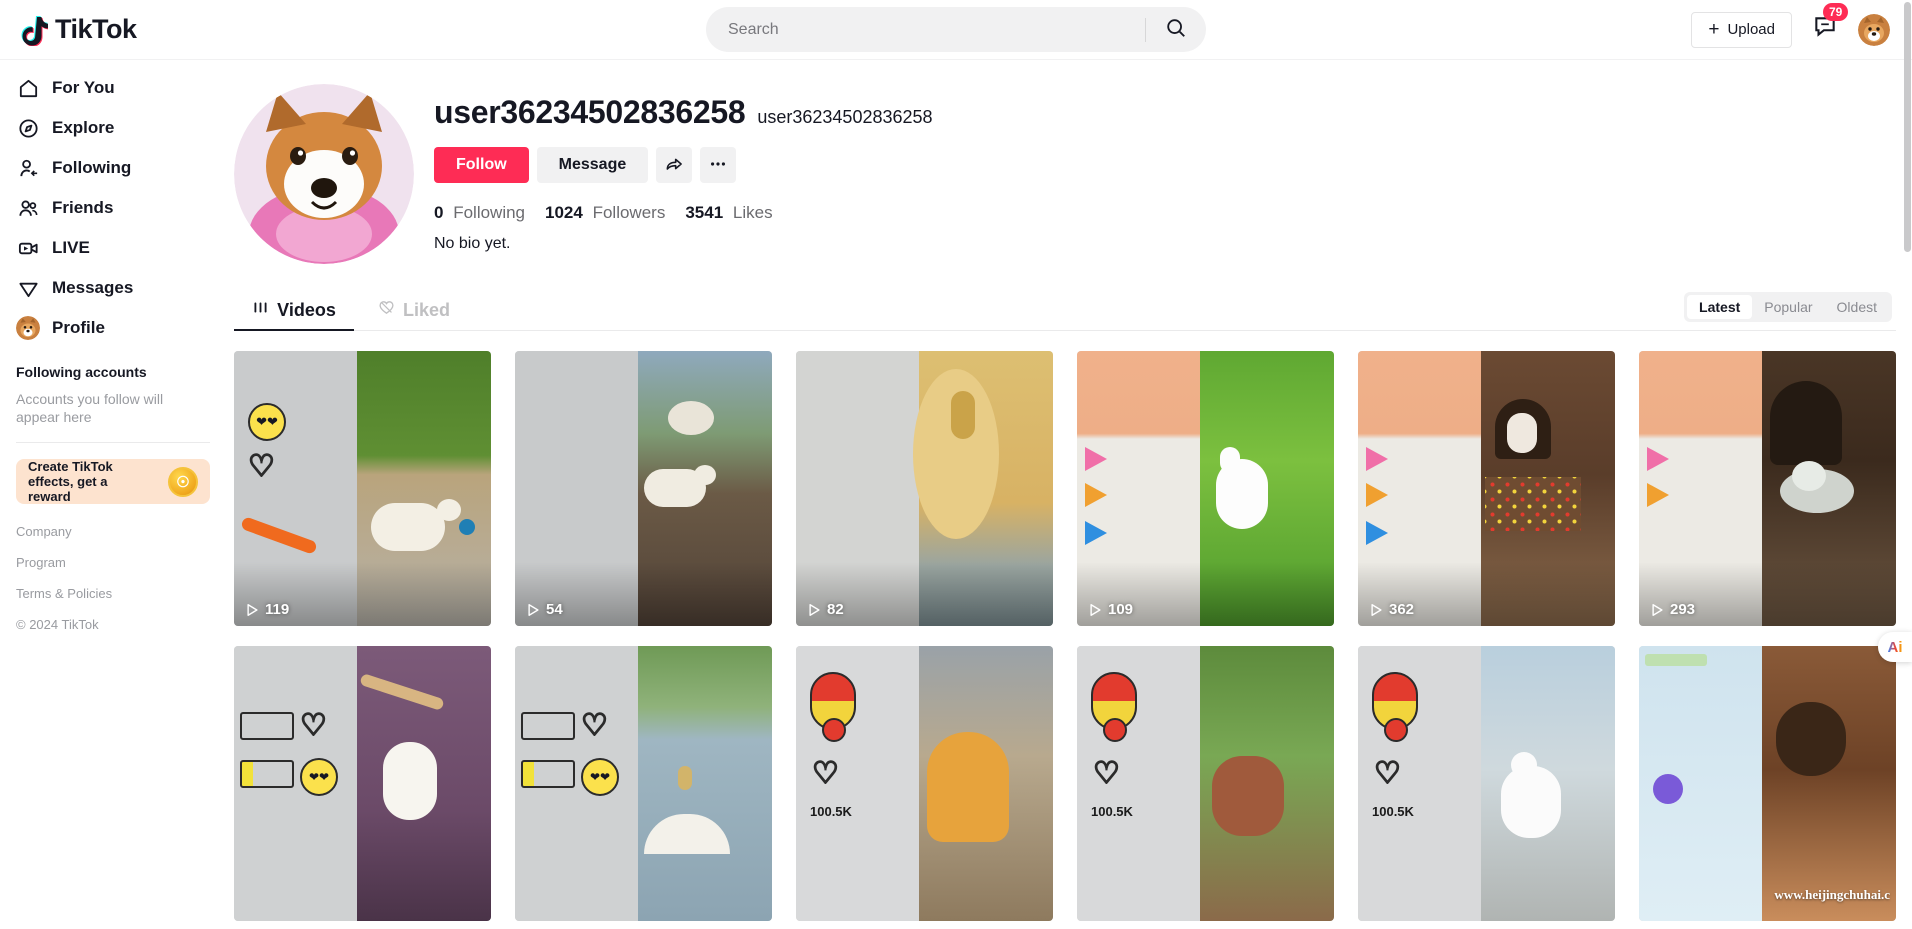 The width and height of the screenshot is (1912, 929). Describe the element at coordinates (718, 165) in the screenshot. I see `more-options-button` at that location.